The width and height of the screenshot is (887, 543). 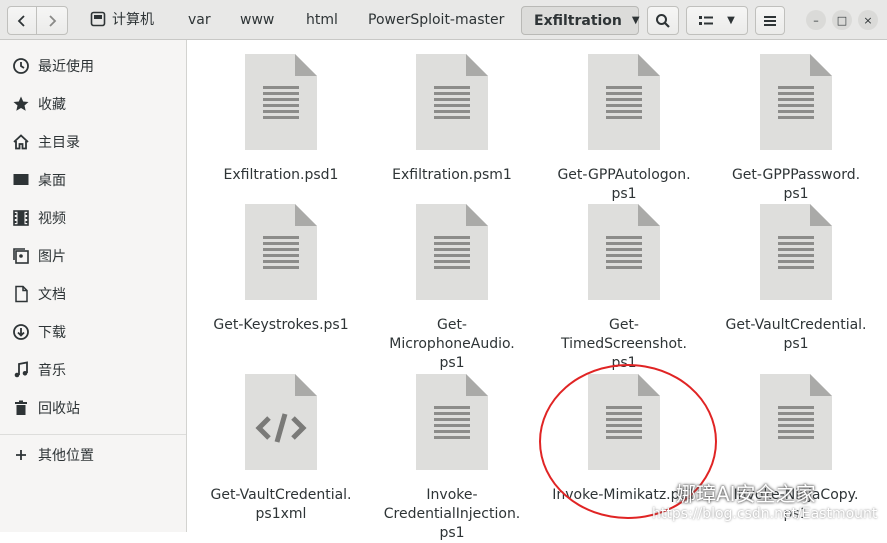 What do you see at coordinates (66, 456) in the screenshot?
I see `sidebar-item-label: 其他位置` at bounding box center [66, 456].